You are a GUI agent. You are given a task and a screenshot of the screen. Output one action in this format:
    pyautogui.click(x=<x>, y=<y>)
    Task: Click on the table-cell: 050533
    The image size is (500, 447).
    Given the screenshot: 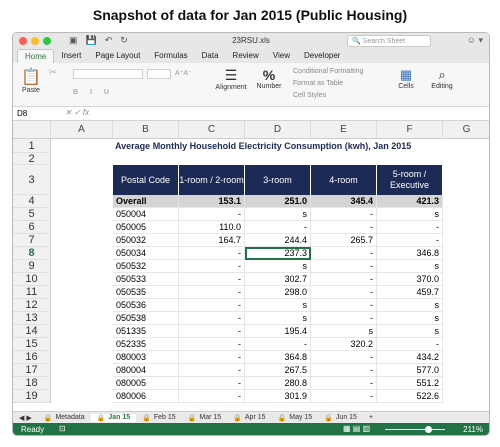 What is the action you would take?
    pyautogui.click(x=146, y=279)
    